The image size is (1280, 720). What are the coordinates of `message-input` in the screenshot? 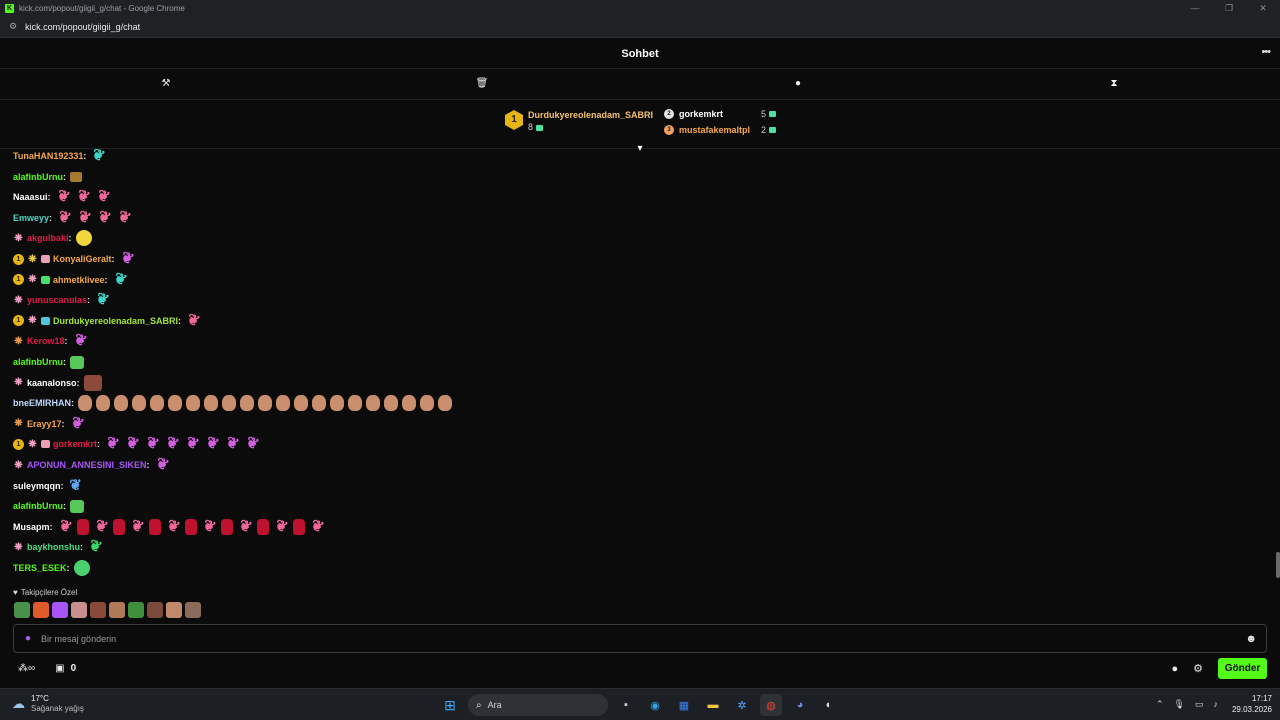 It's located at (643, 638).